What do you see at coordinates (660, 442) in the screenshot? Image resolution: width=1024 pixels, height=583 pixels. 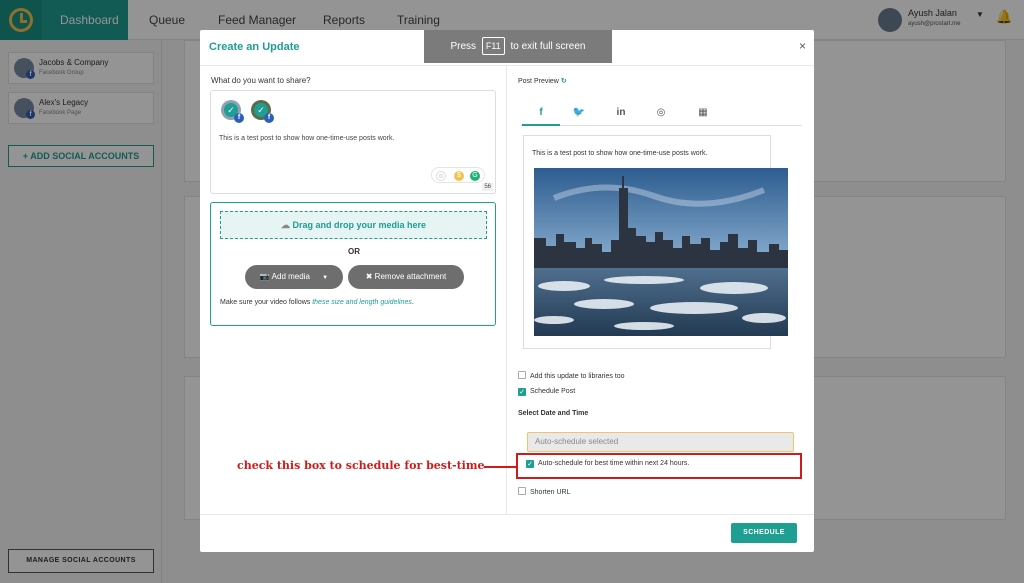 I see `auto-schedule-field: Auto-schedule selected` at bounding box center [660, 442].